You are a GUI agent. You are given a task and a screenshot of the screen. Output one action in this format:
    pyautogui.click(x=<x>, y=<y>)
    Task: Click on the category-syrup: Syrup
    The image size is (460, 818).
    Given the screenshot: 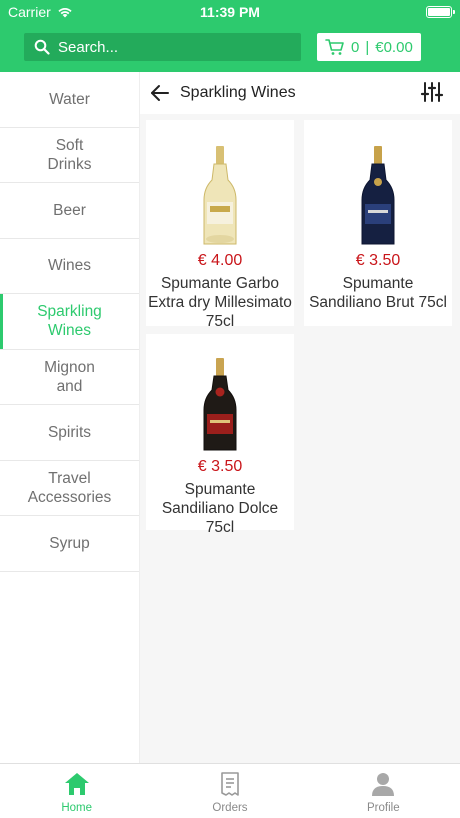 What is the action you would take?
    pyautogui.click(x=69, y=544)
    